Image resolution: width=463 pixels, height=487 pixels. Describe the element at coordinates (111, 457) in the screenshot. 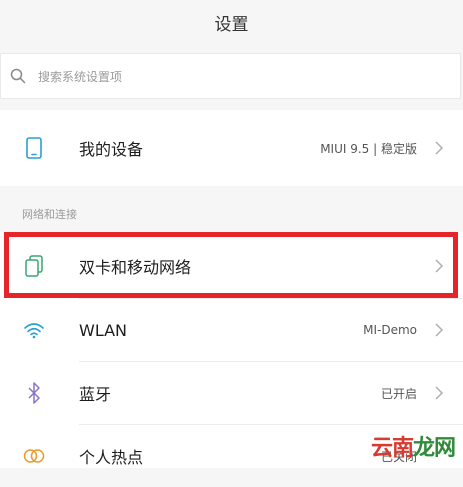

I see `hotspot-label: 个人热点` at that location.